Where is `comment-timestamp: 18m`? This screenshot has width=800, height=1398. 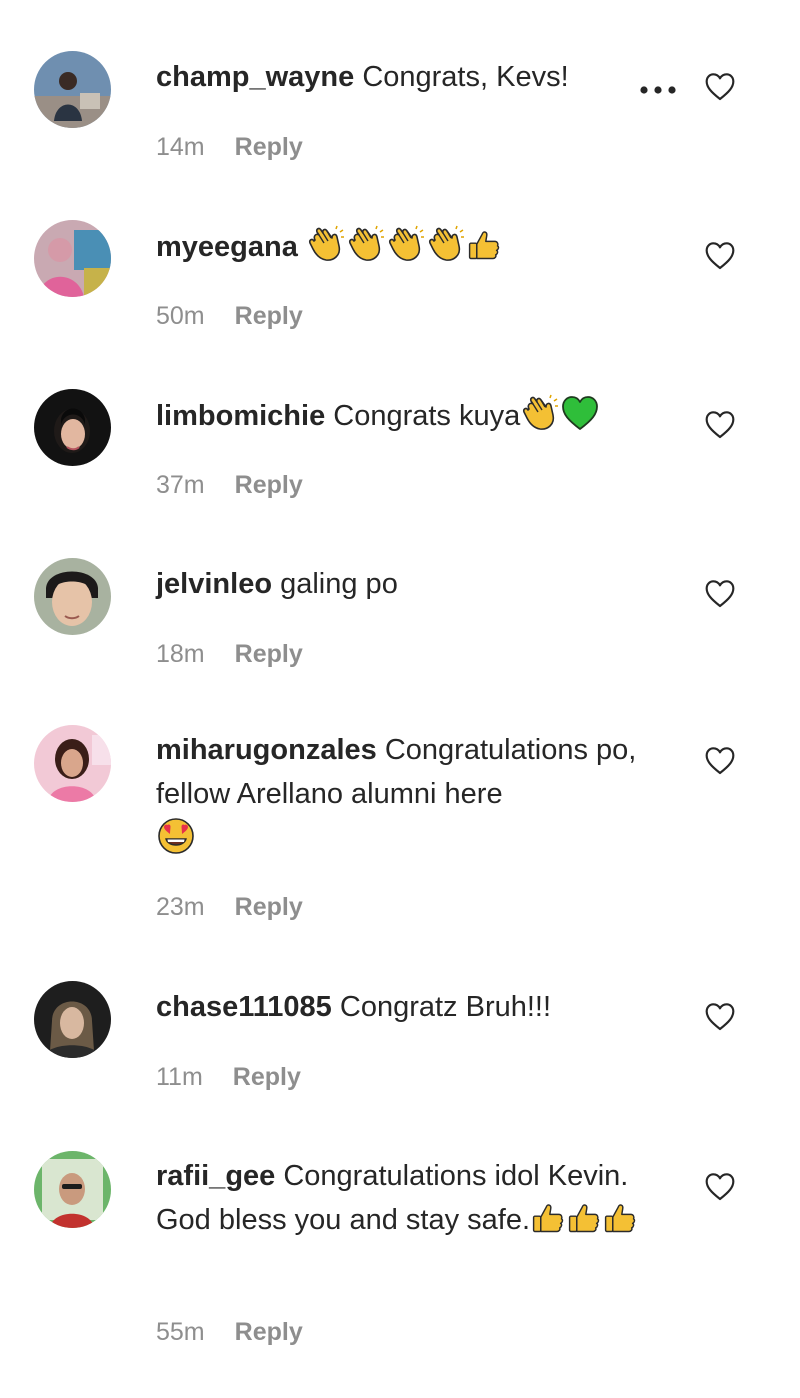 comment-timestamp: 18m is located at coordinates (180, 654).